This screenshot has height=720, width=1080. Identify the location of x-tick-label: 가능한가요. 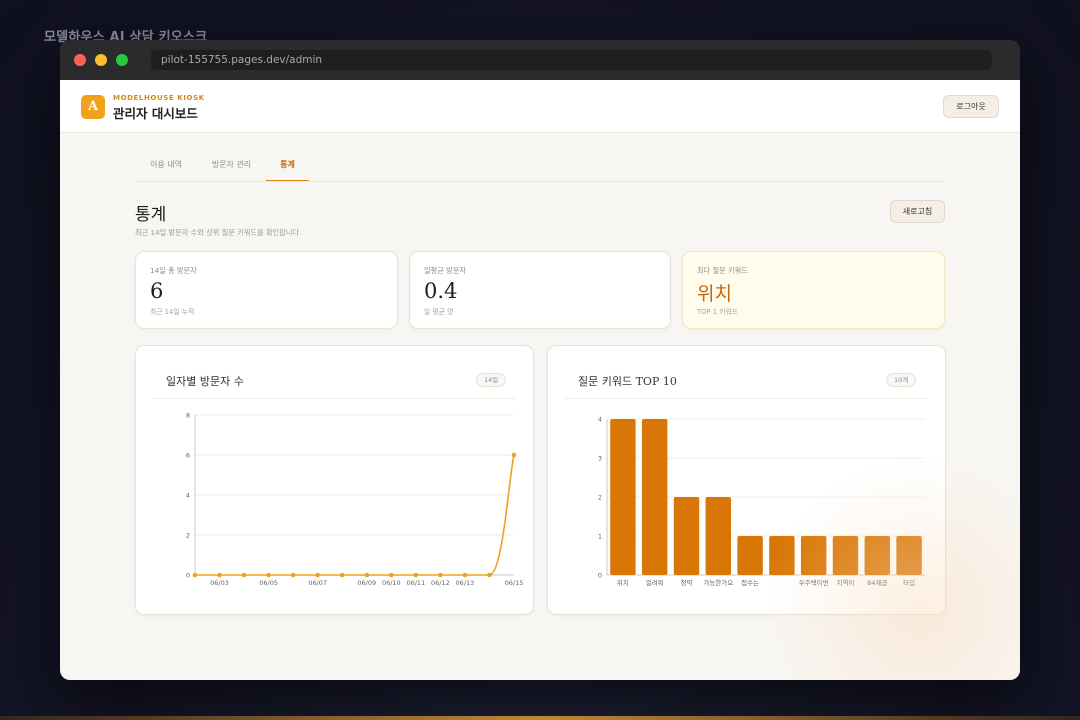
(718, 582).